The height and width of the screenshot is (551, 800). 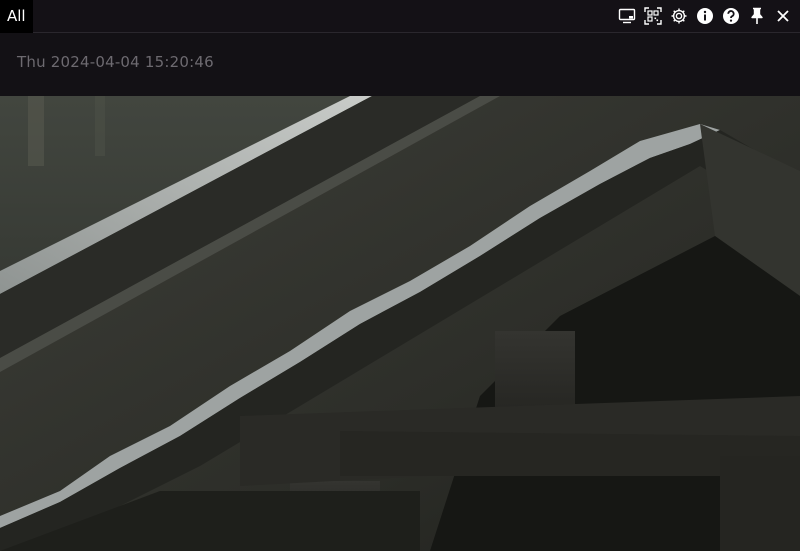 I want to click on info-icon, so click(x=705, y=16).